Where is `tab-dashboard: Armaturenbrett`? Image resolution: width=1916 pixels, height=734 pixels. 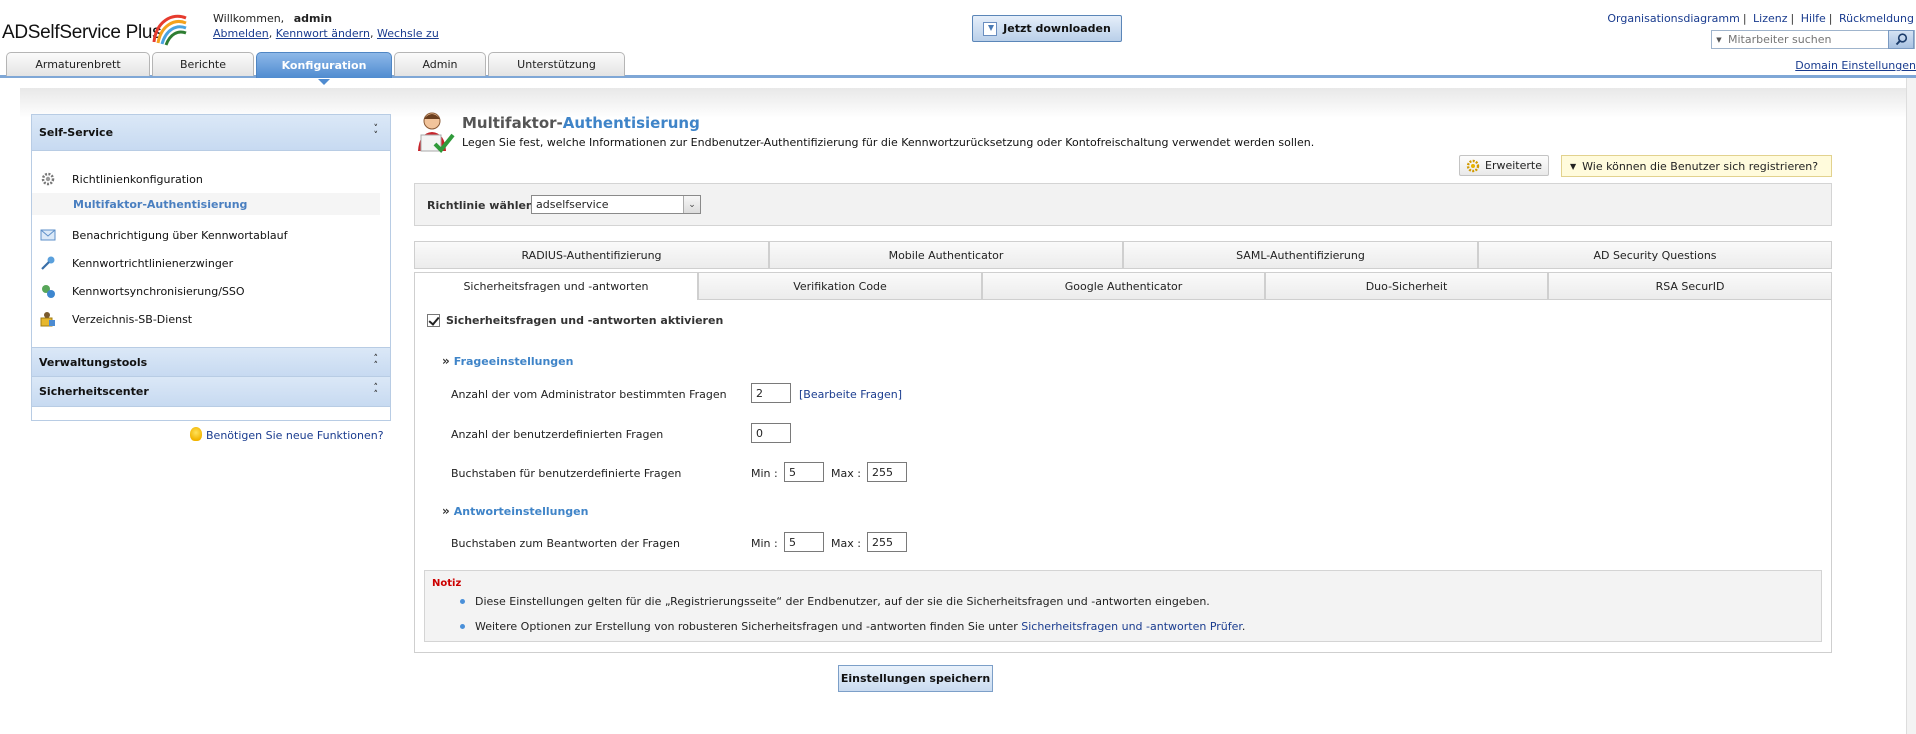 tab-dashboard: Armaturenbrett is located at coordinates (78, 64).